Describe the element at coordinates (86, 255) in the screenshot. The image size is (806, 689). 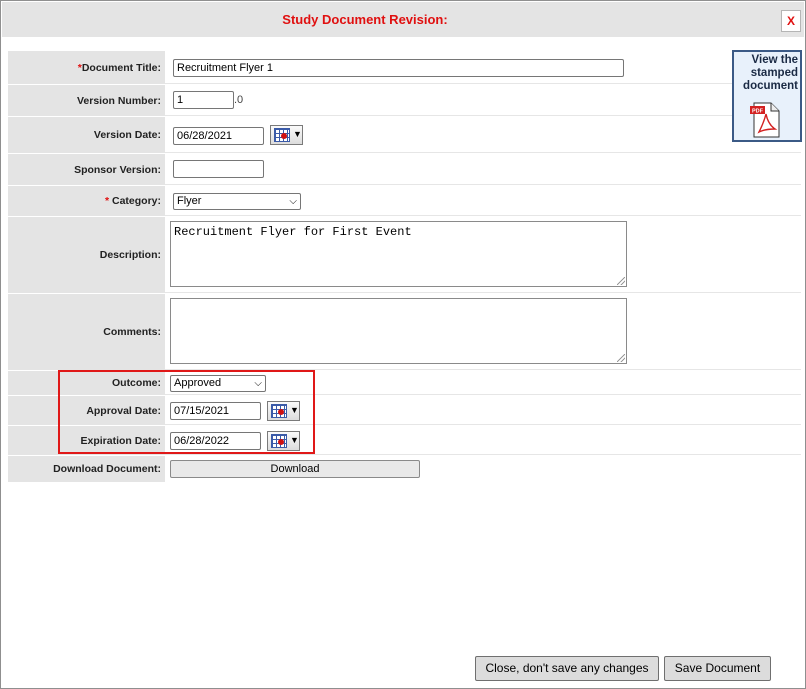
I see `description-label: Description:` at that location.